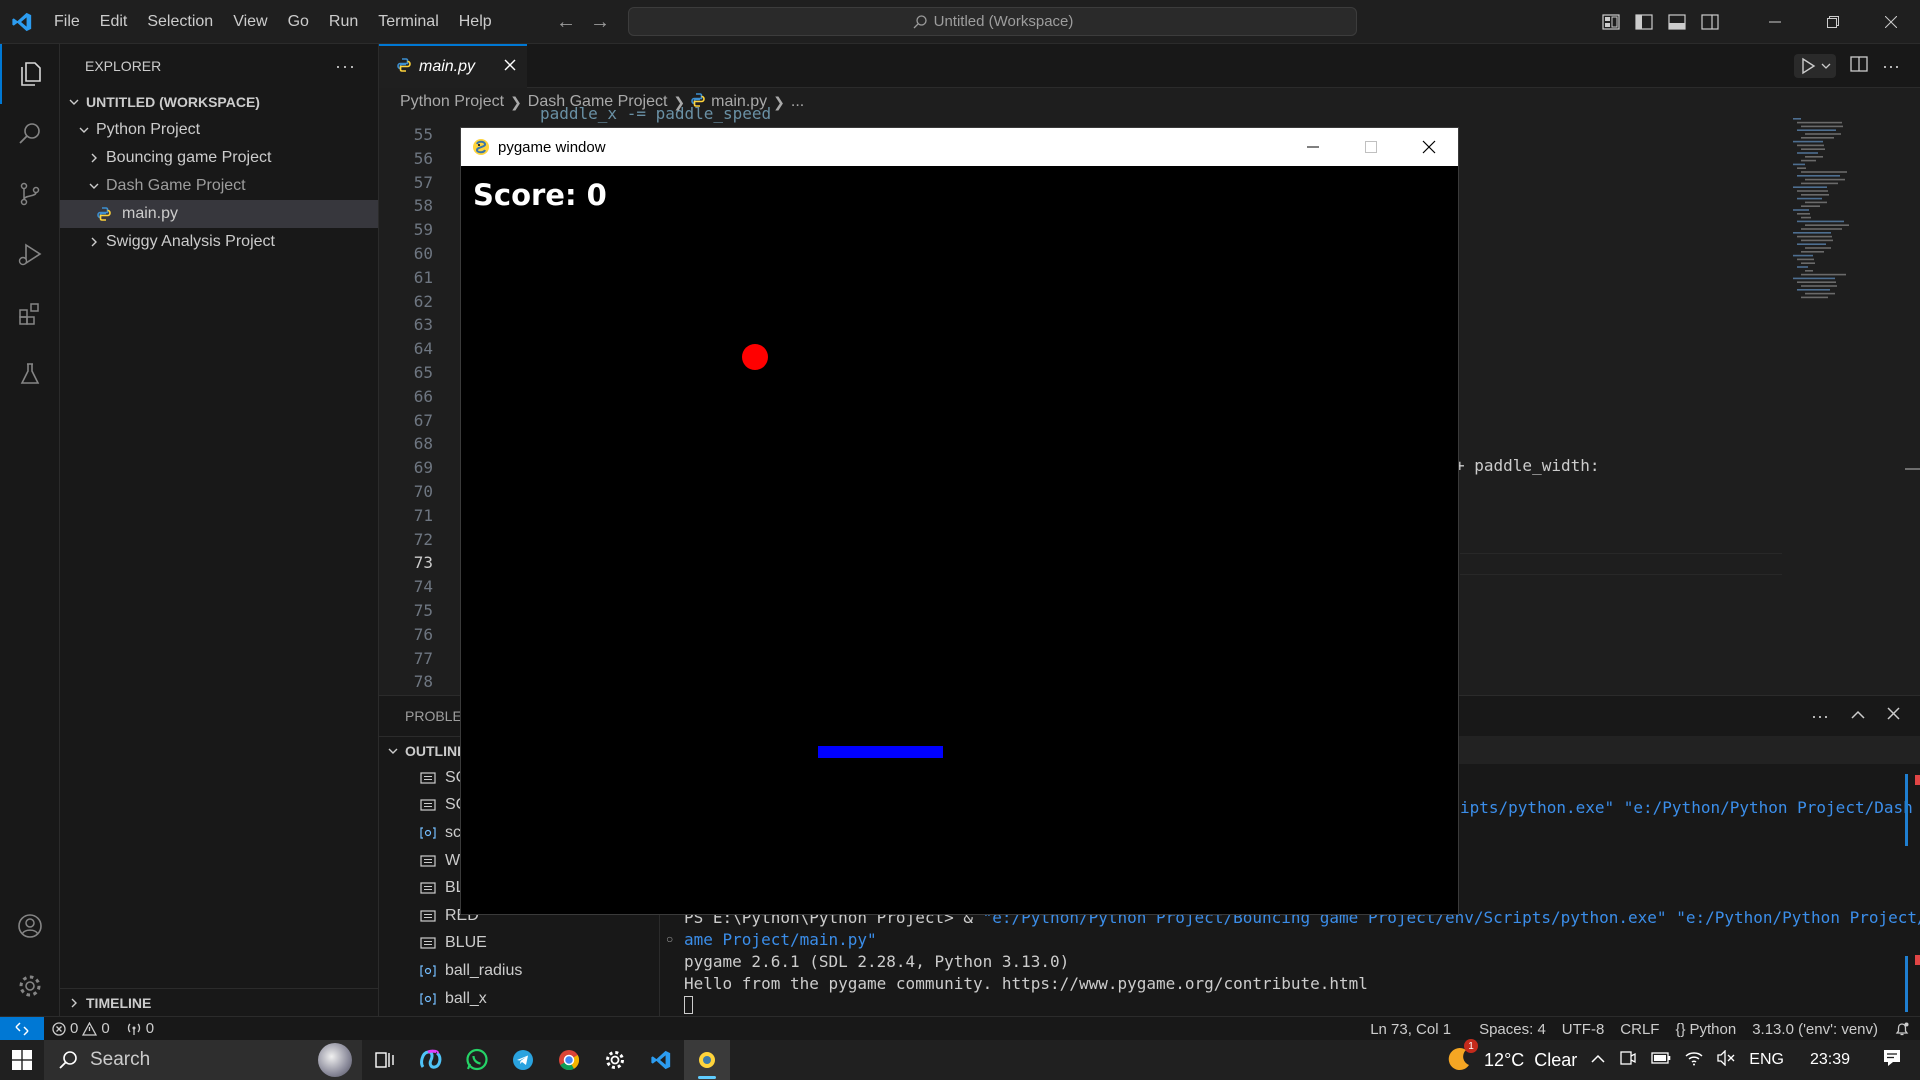  I want to click on tree-file-item: main.py, so click(219, 214).